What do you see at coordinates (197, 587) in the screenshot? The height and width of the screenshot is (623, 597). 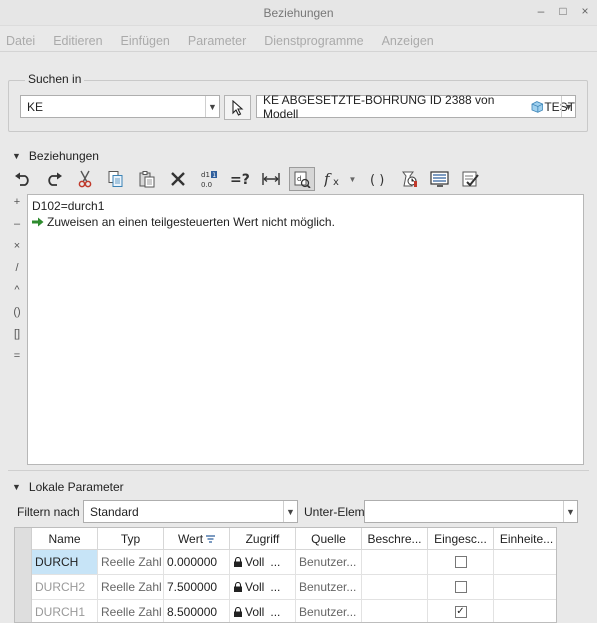 I see `cell-wert: 7.500000` at bounding box center [197, 587].